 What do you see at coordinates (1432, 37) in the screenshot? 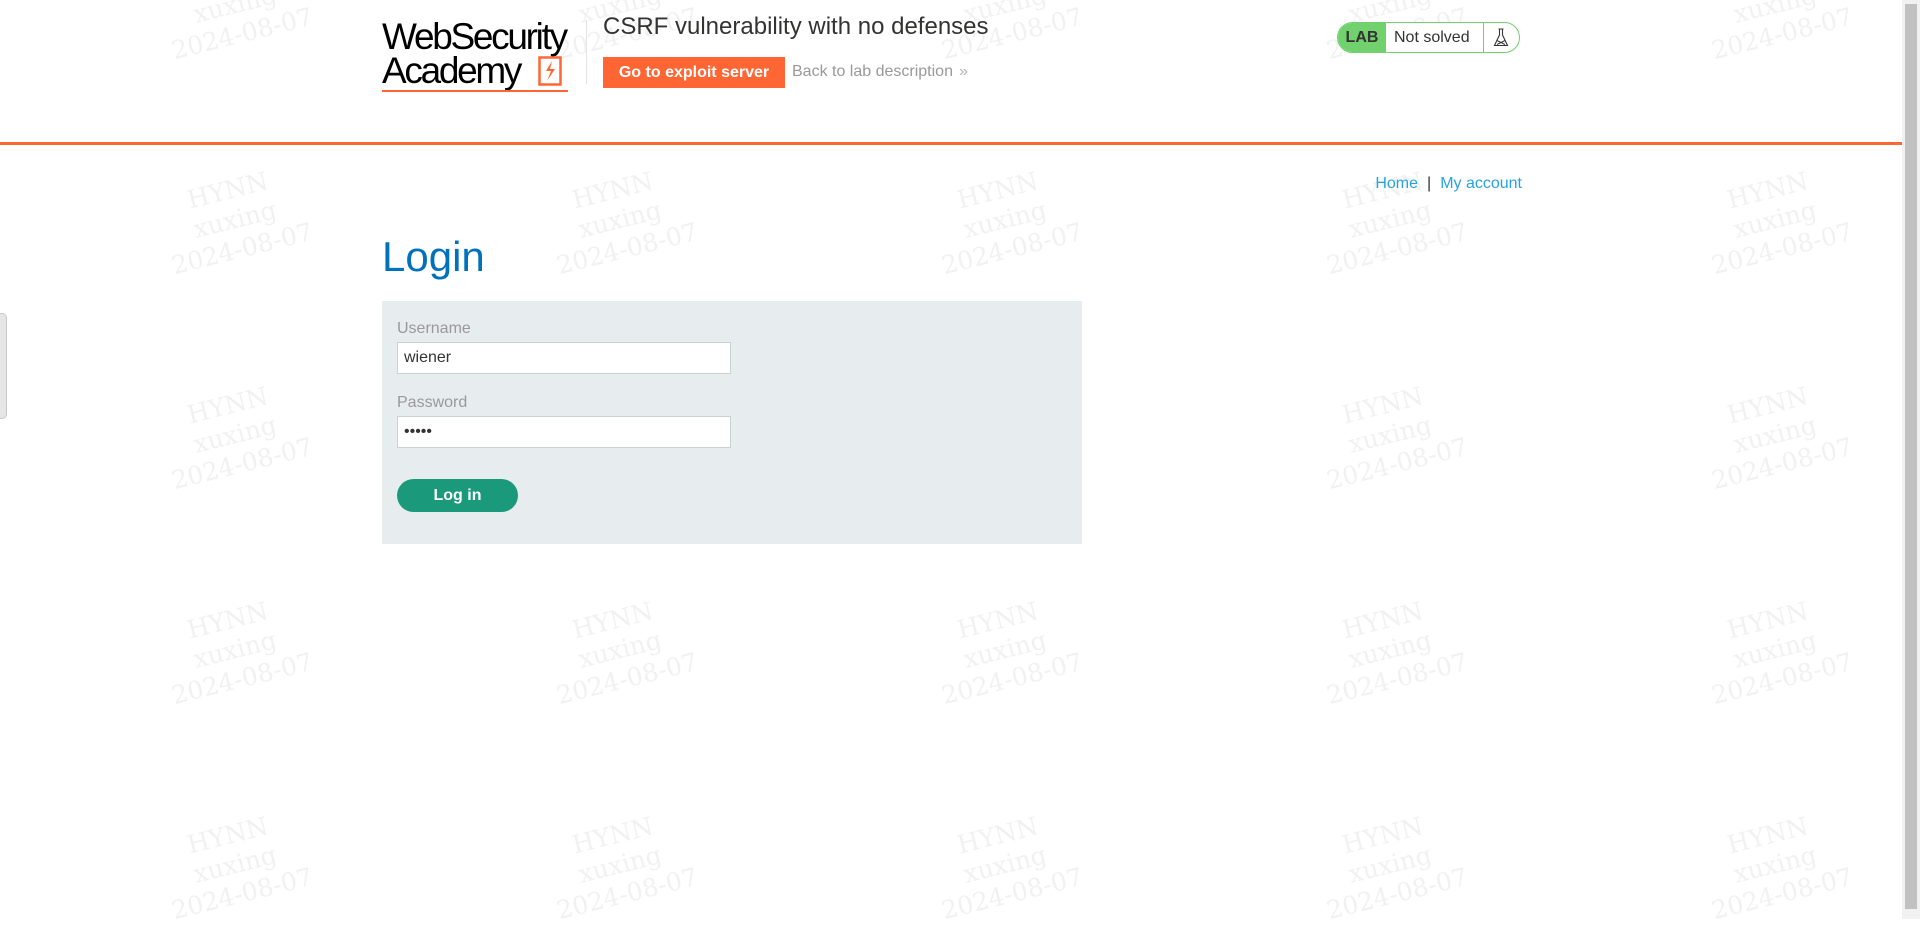
I see `lab-status-text: Not solved` at bounding box center [1432, 37].